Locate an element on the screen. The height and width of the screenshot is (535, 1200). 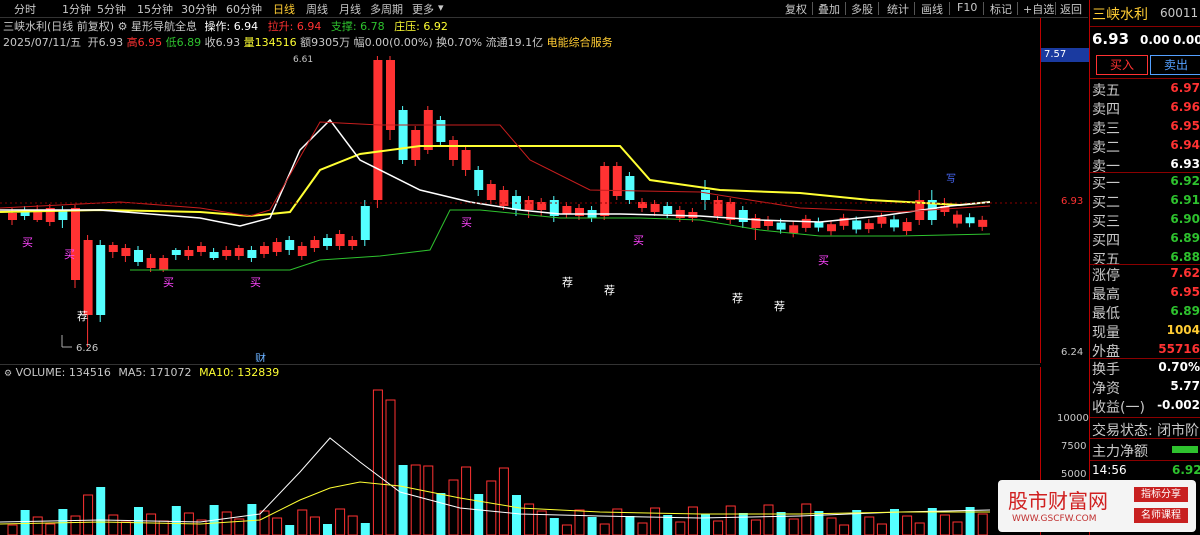
tab-1min: 1分钟 is located at coordinates (76, 9).